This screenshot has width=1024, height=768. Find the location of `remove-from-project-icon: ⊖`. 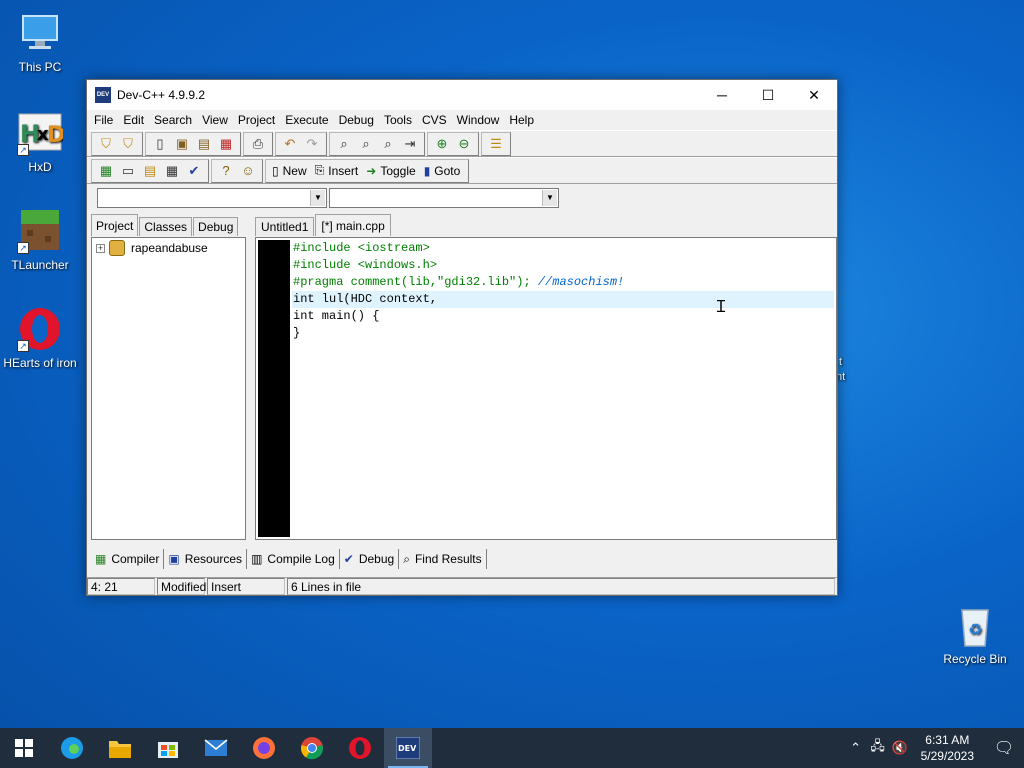

remove-from-project-icon: ⊖ is located at coordinates (464, 143).